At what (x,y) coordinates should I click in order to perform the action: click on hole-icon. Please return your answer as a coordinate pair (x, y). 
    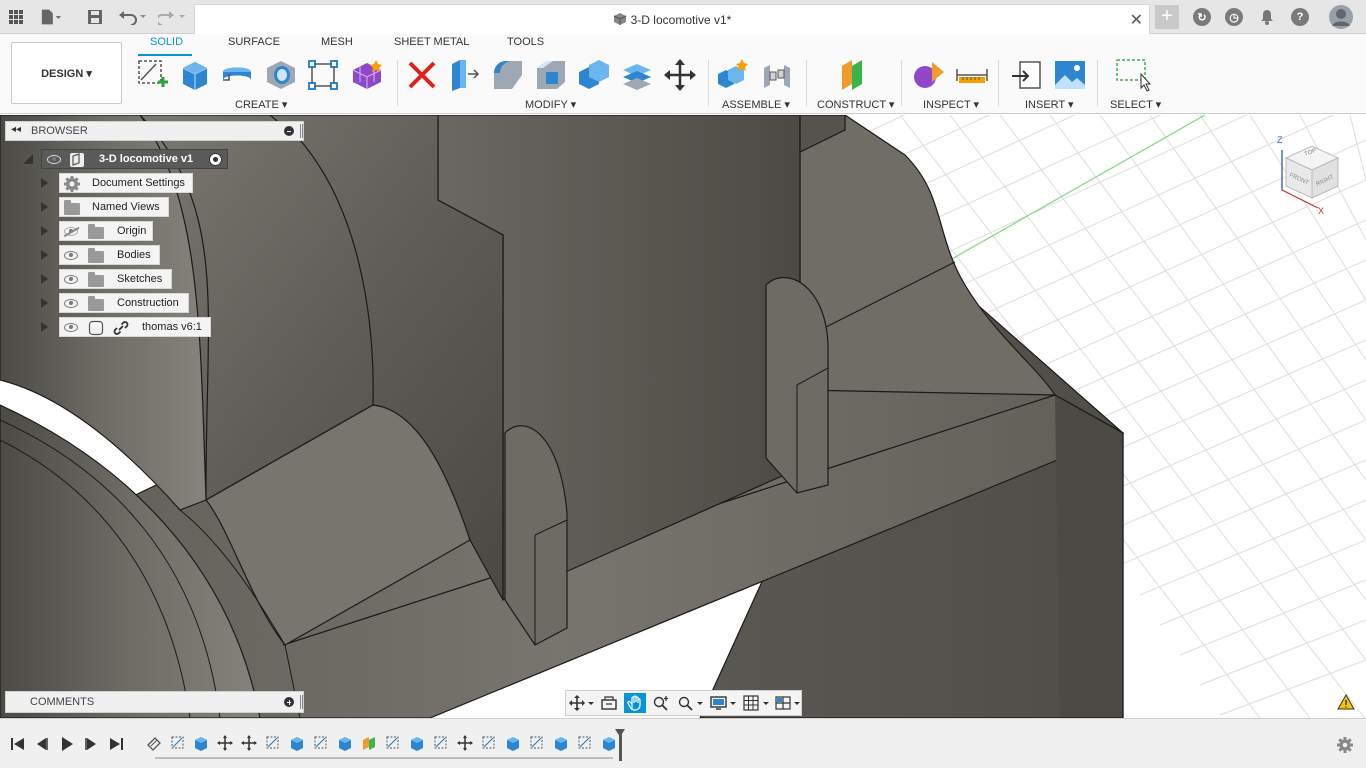
    Looking at the image, I should click on (281, 75).